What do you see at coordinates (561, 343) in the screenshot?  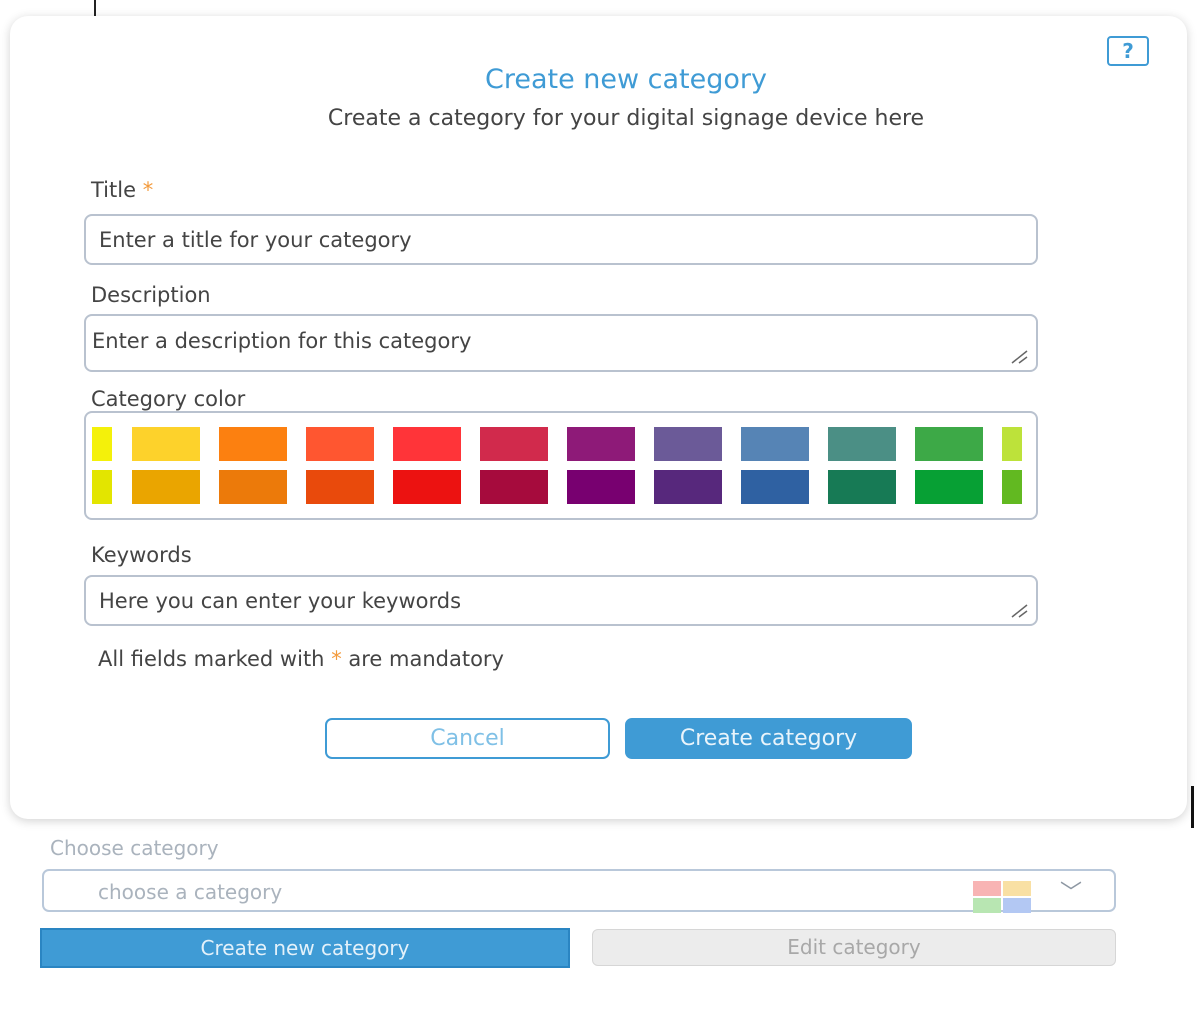 I see `description-textarea: Enter a description for this category` at bounding box center [561, 343].